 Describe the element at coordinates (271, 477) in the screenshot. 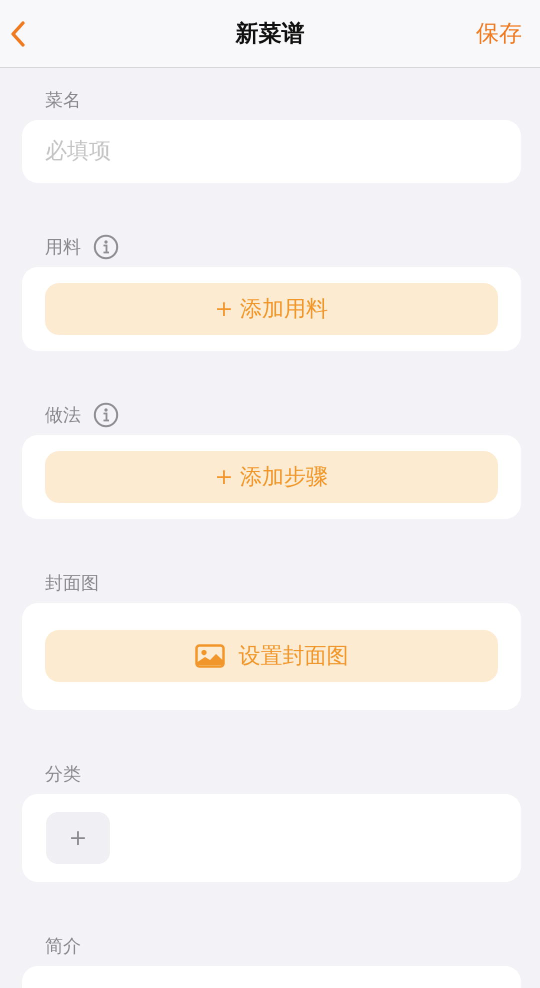

I see `add-button: + 添加步骤` at that location.